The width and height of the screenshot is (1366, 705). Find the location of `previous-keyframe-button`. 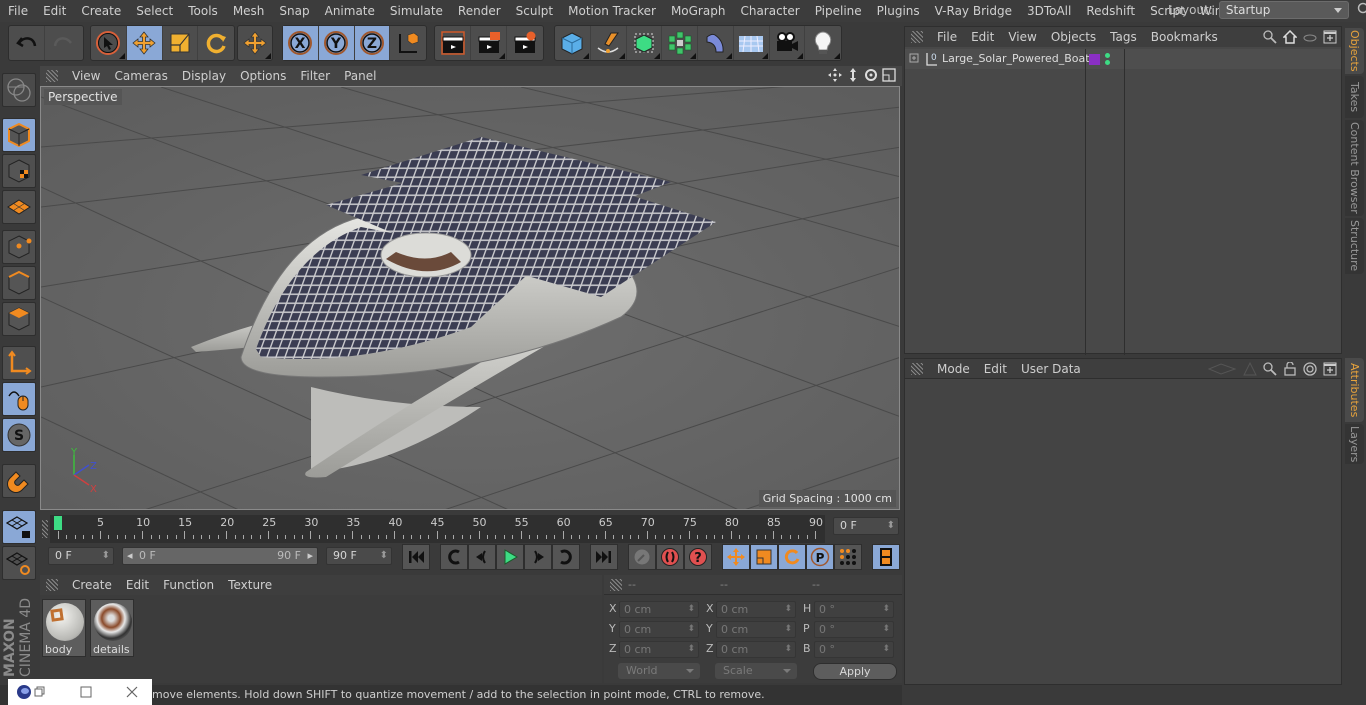

previous-keyframe-button is located at coordinates (454, 557).